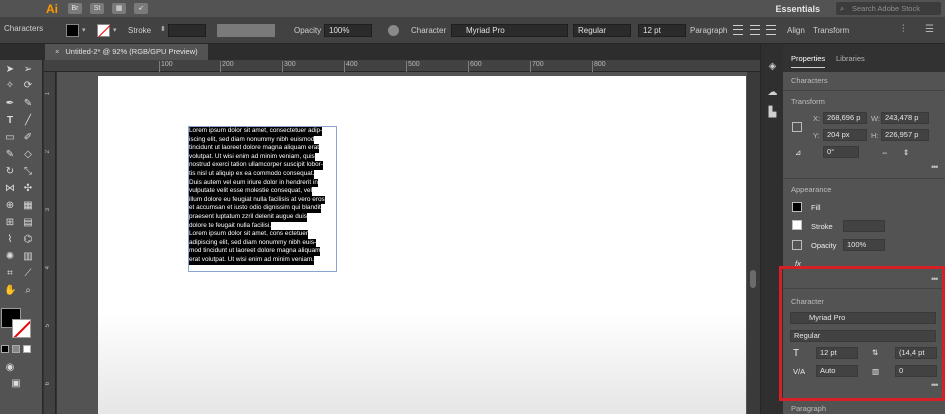 The height and width of the screenshot is (414, 945). What do you see at coordinates (28, 206) in the screenshot?
I see `perspective-grid-tool-icon: ▦` at bounding box center [28, 206].